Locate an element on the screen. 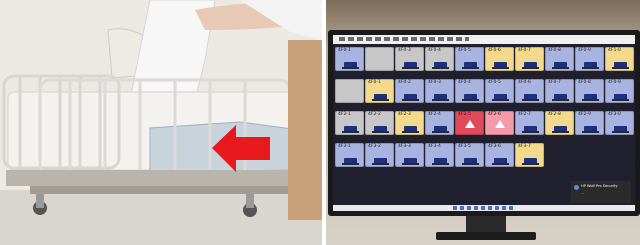 Image resolution: width=640 pixels, height=245 pixels. toast-title: HP Wolf Pro Security is located at coordinates (599, 186).